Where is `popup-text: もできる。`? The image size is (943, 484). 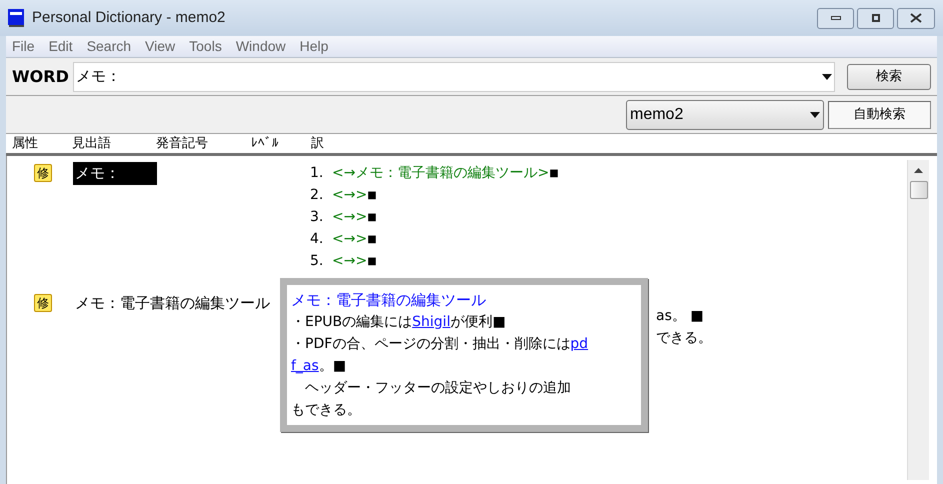 popup-text: もできる。 is located at coordinates (326, 410).